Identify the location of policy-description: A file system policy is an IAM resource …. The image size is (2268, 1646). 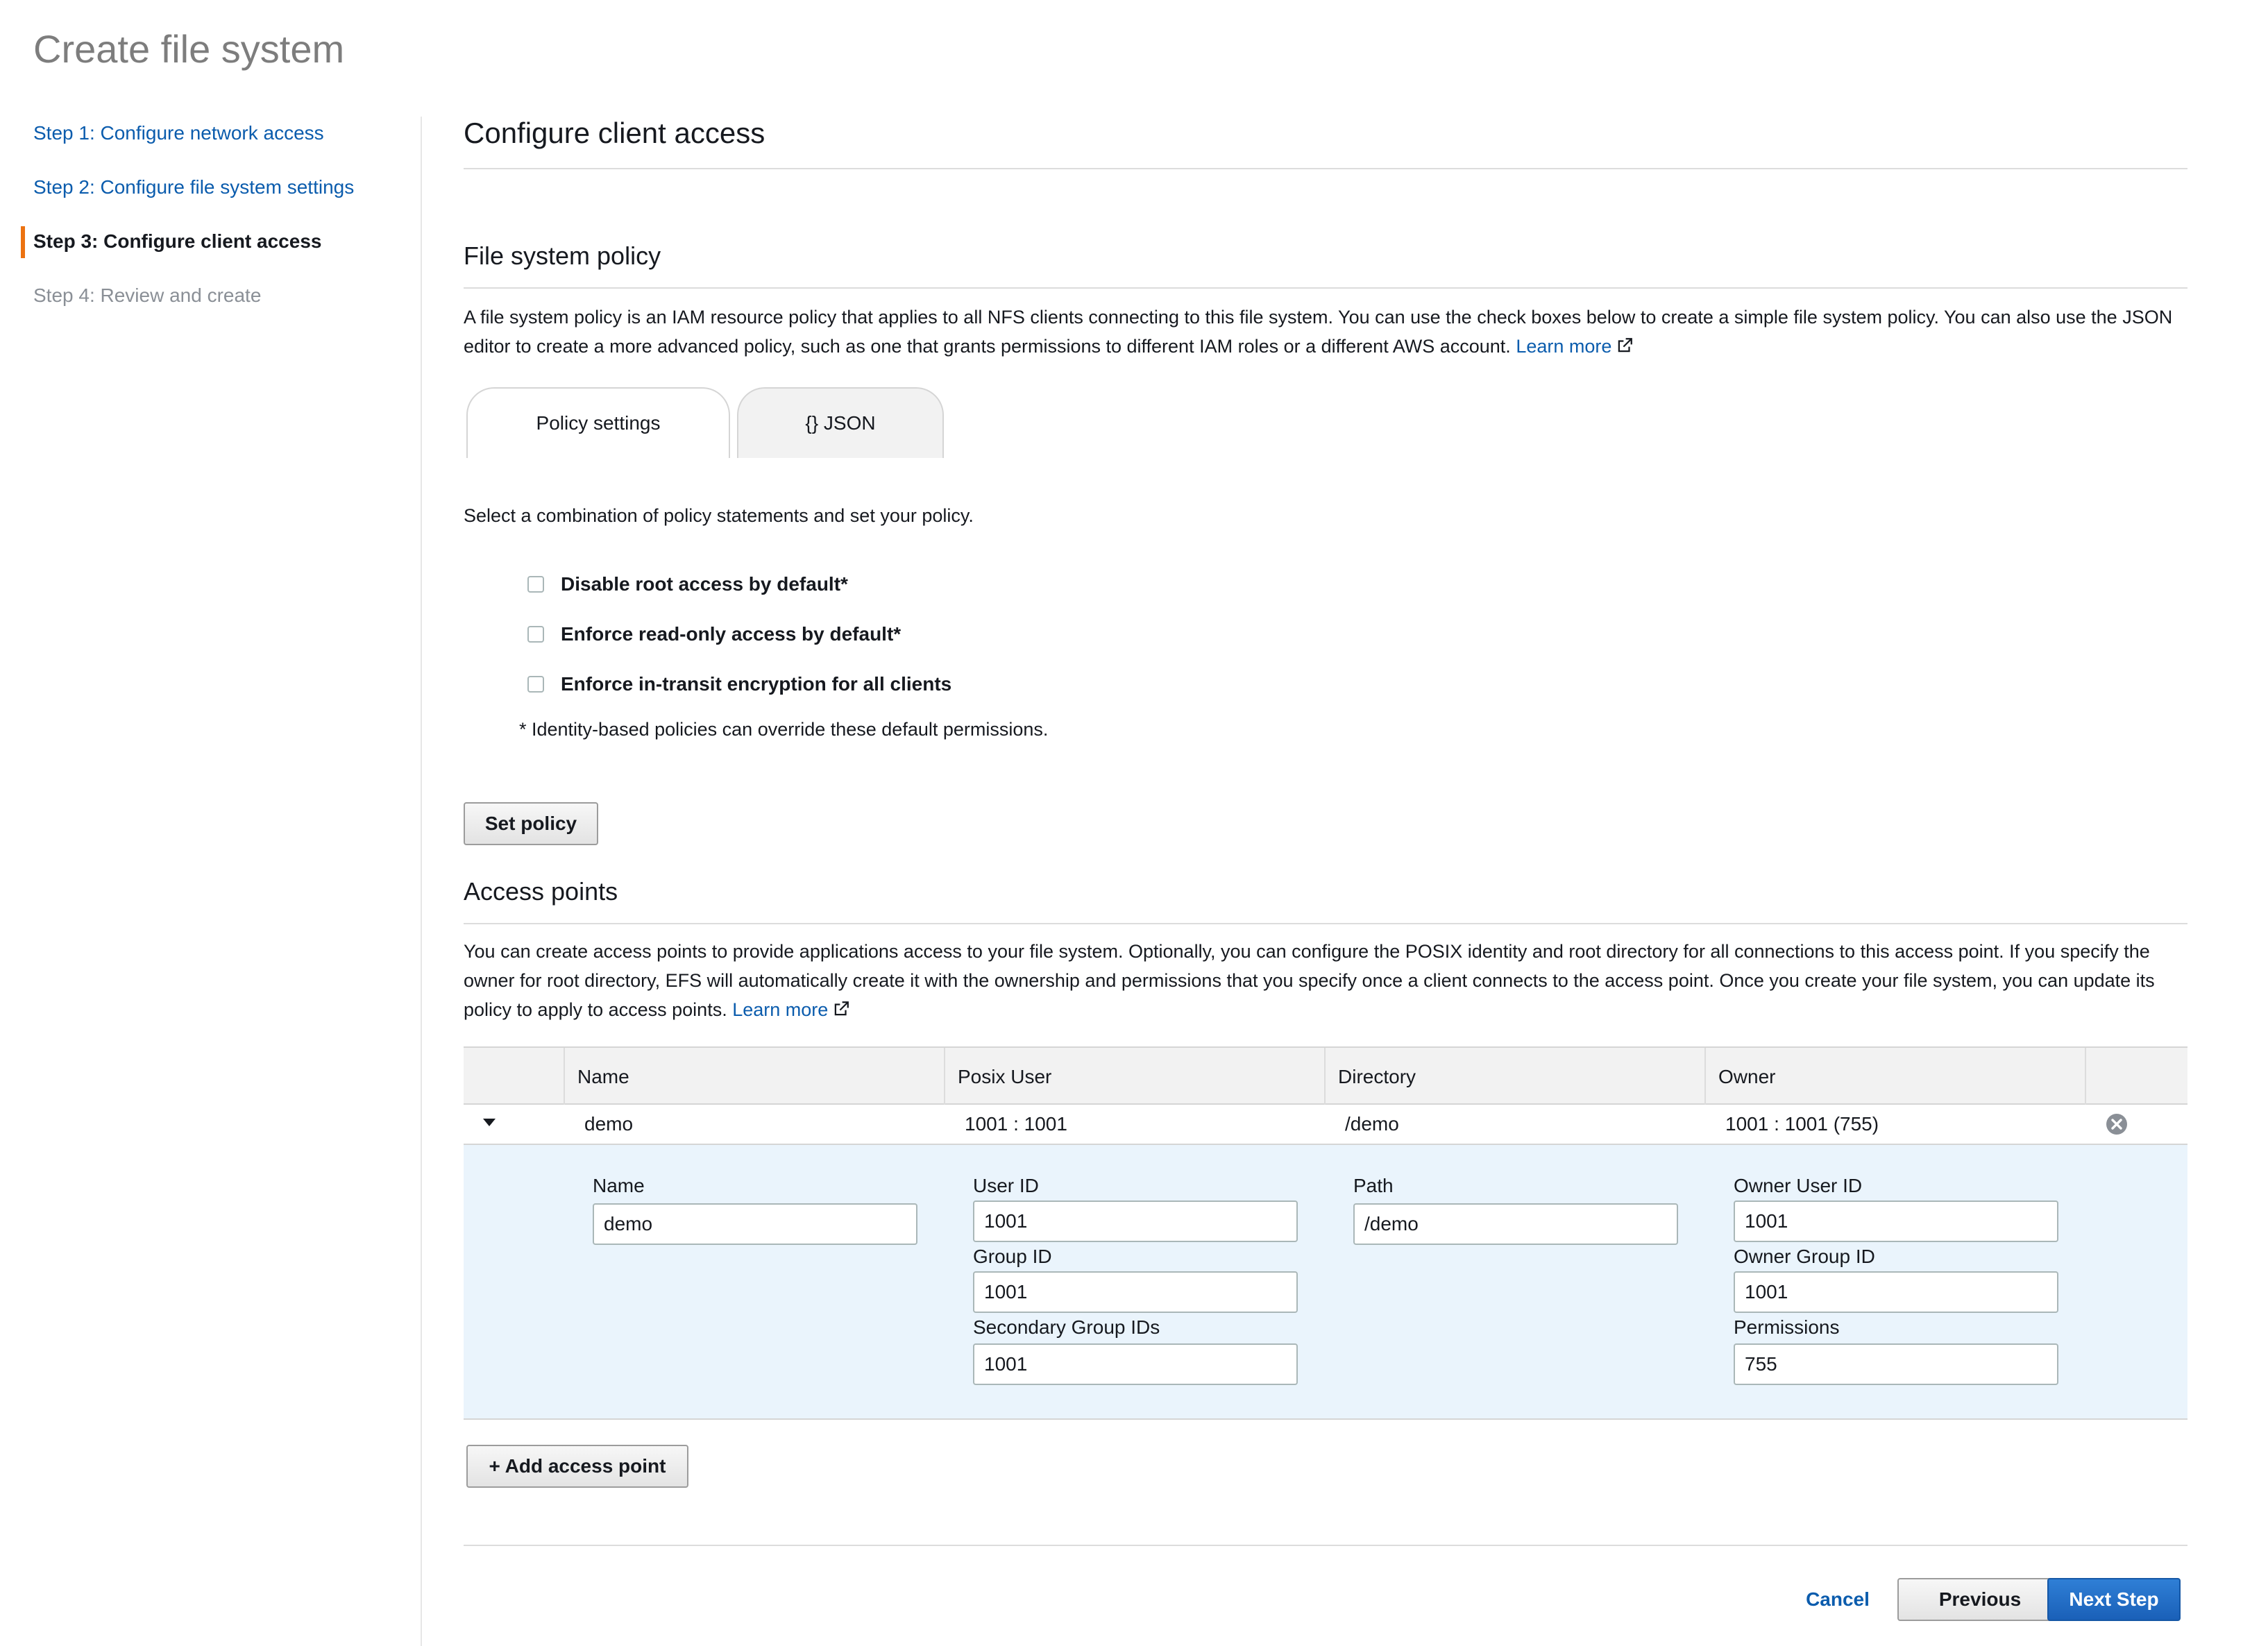
(1325, 332).